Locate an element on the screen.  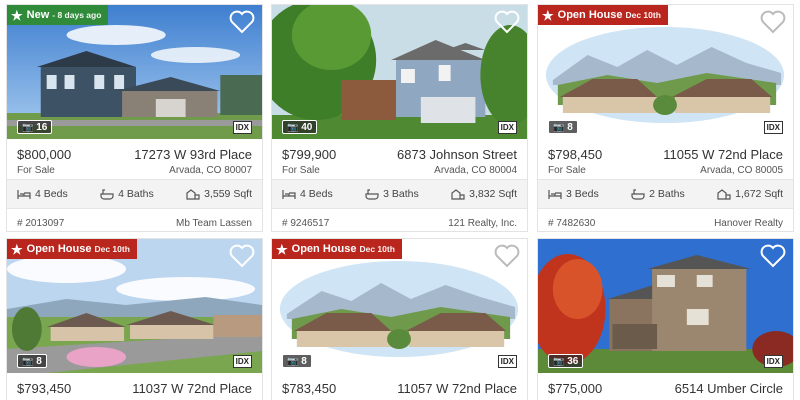
mls-number: # 7482630 is located at coordinates (572, 223).